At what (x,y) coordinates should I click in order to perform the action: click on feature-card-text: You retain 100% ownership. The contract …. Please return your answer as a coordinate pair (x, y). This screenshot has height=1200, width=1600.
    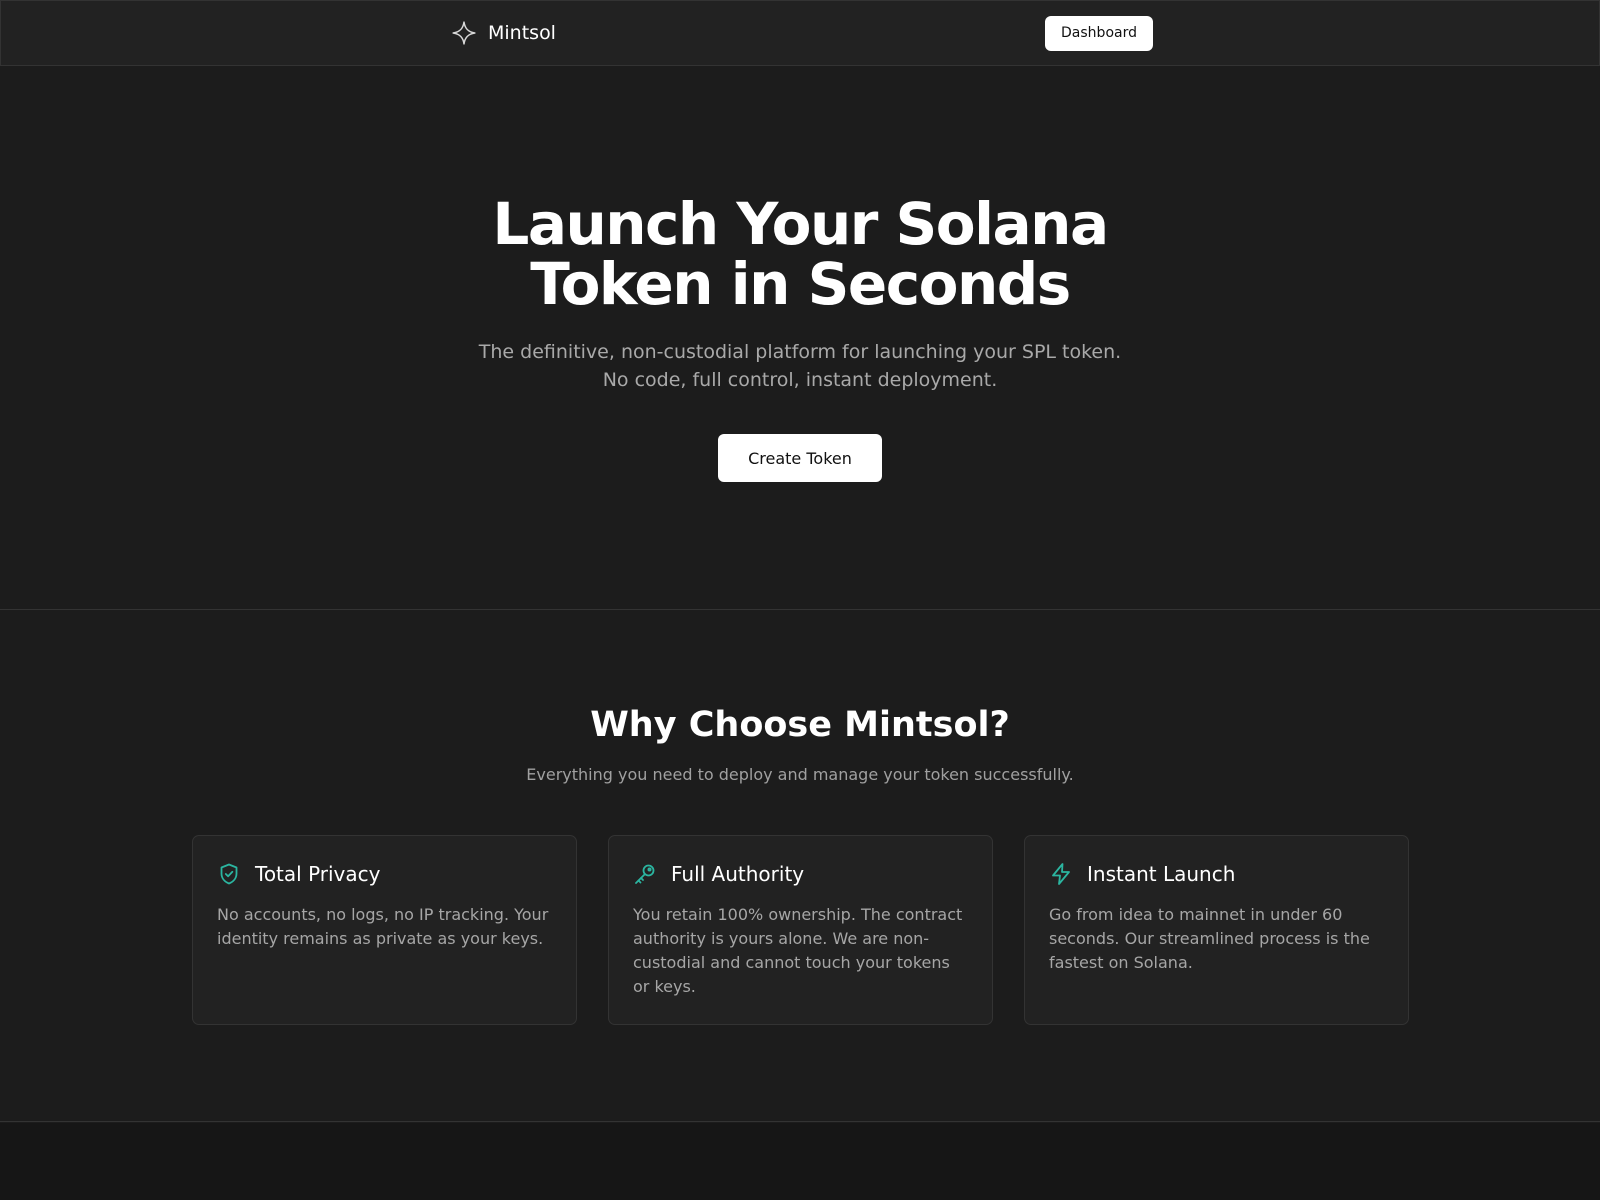
    Looking at the image, I should click on (798, 950).